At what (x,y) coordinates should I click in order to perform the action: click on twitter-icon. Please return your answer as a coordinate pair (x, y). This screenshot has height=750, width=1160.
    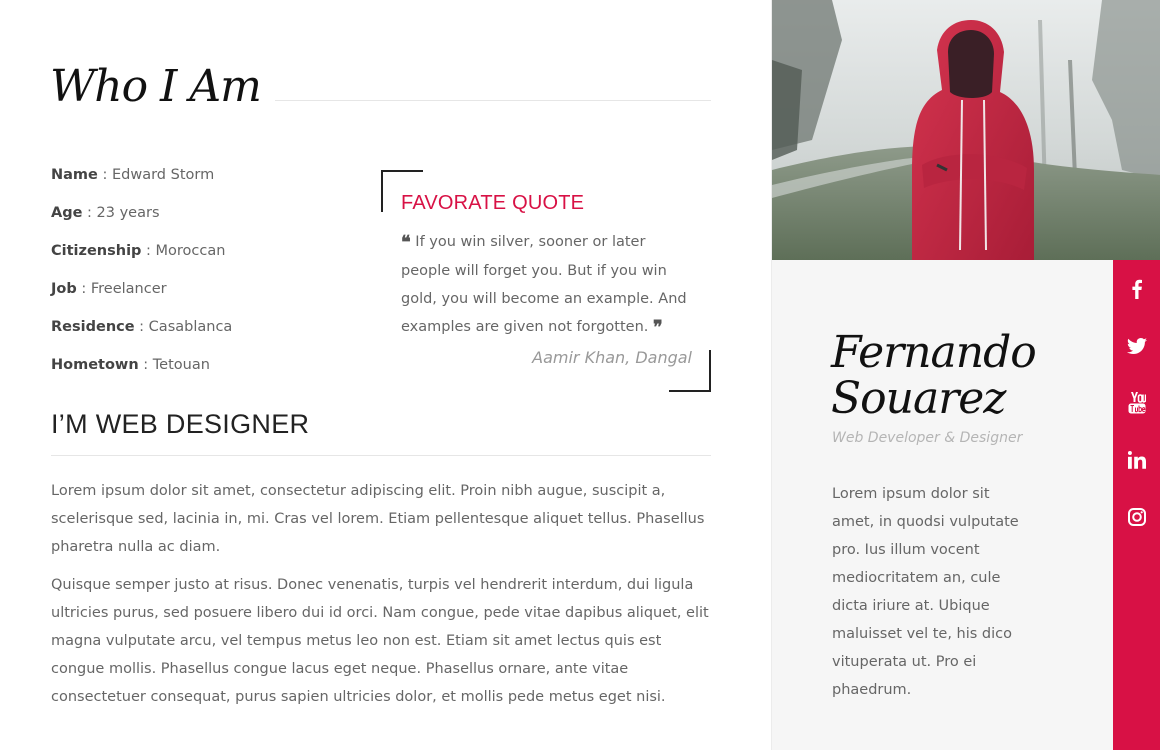
    Looking at the image, I should click on (1137, 346).